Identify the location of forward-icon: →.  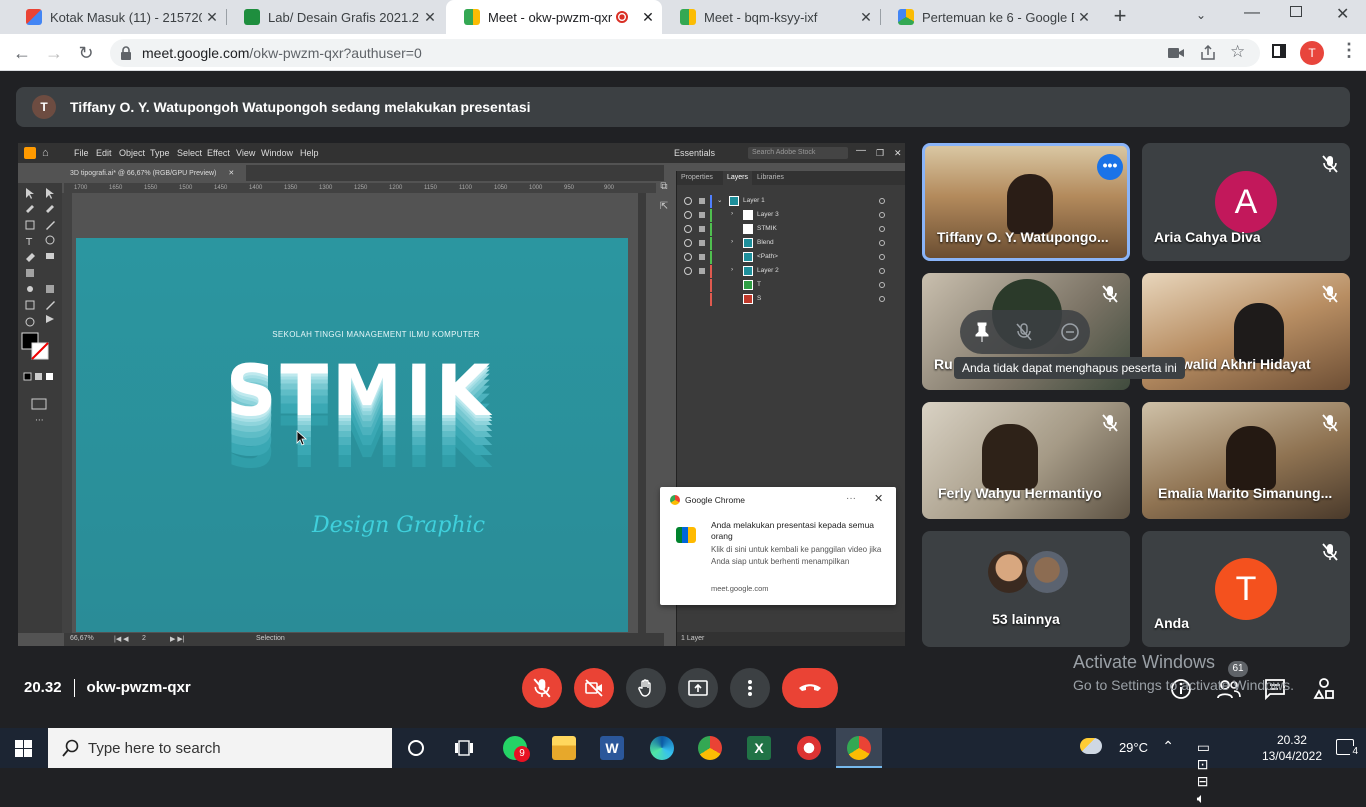
(54, 53).